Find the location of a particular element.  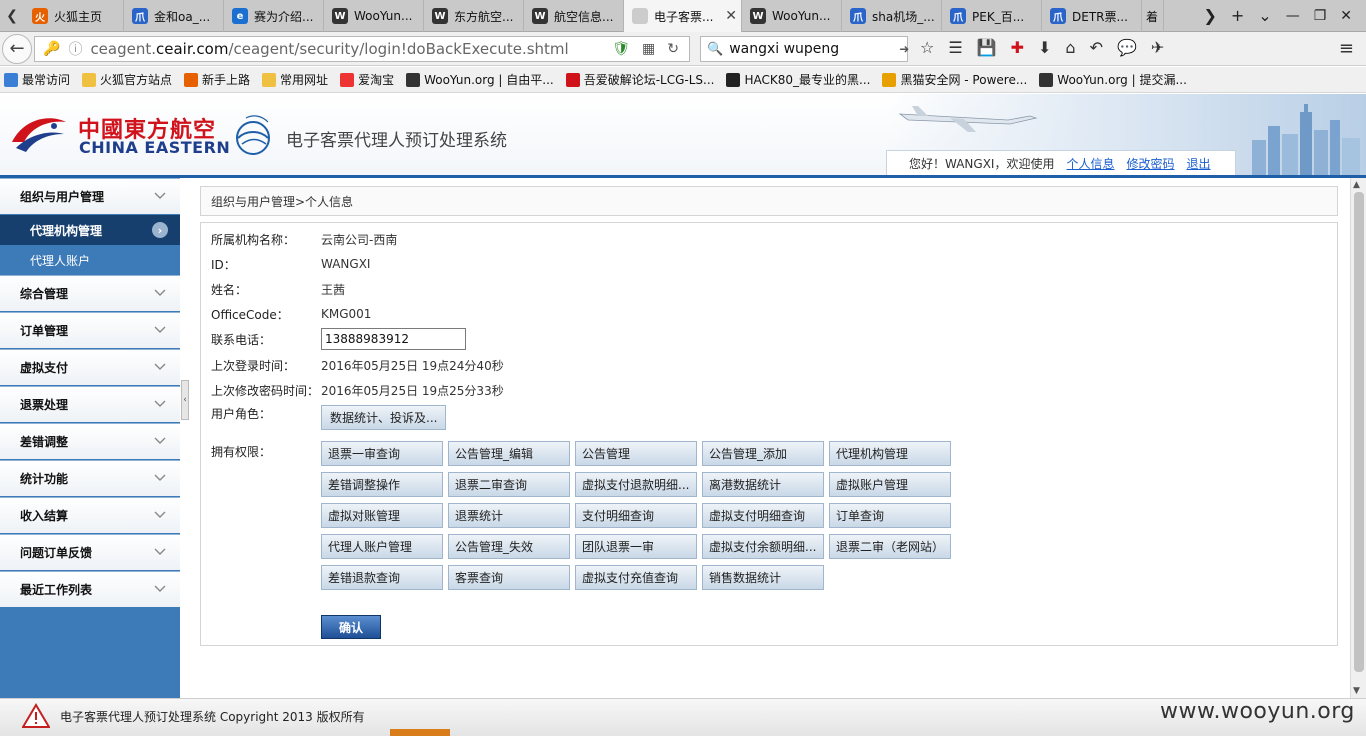

browser-tab: 火火狐主页 is located at coordinates (74, 16).